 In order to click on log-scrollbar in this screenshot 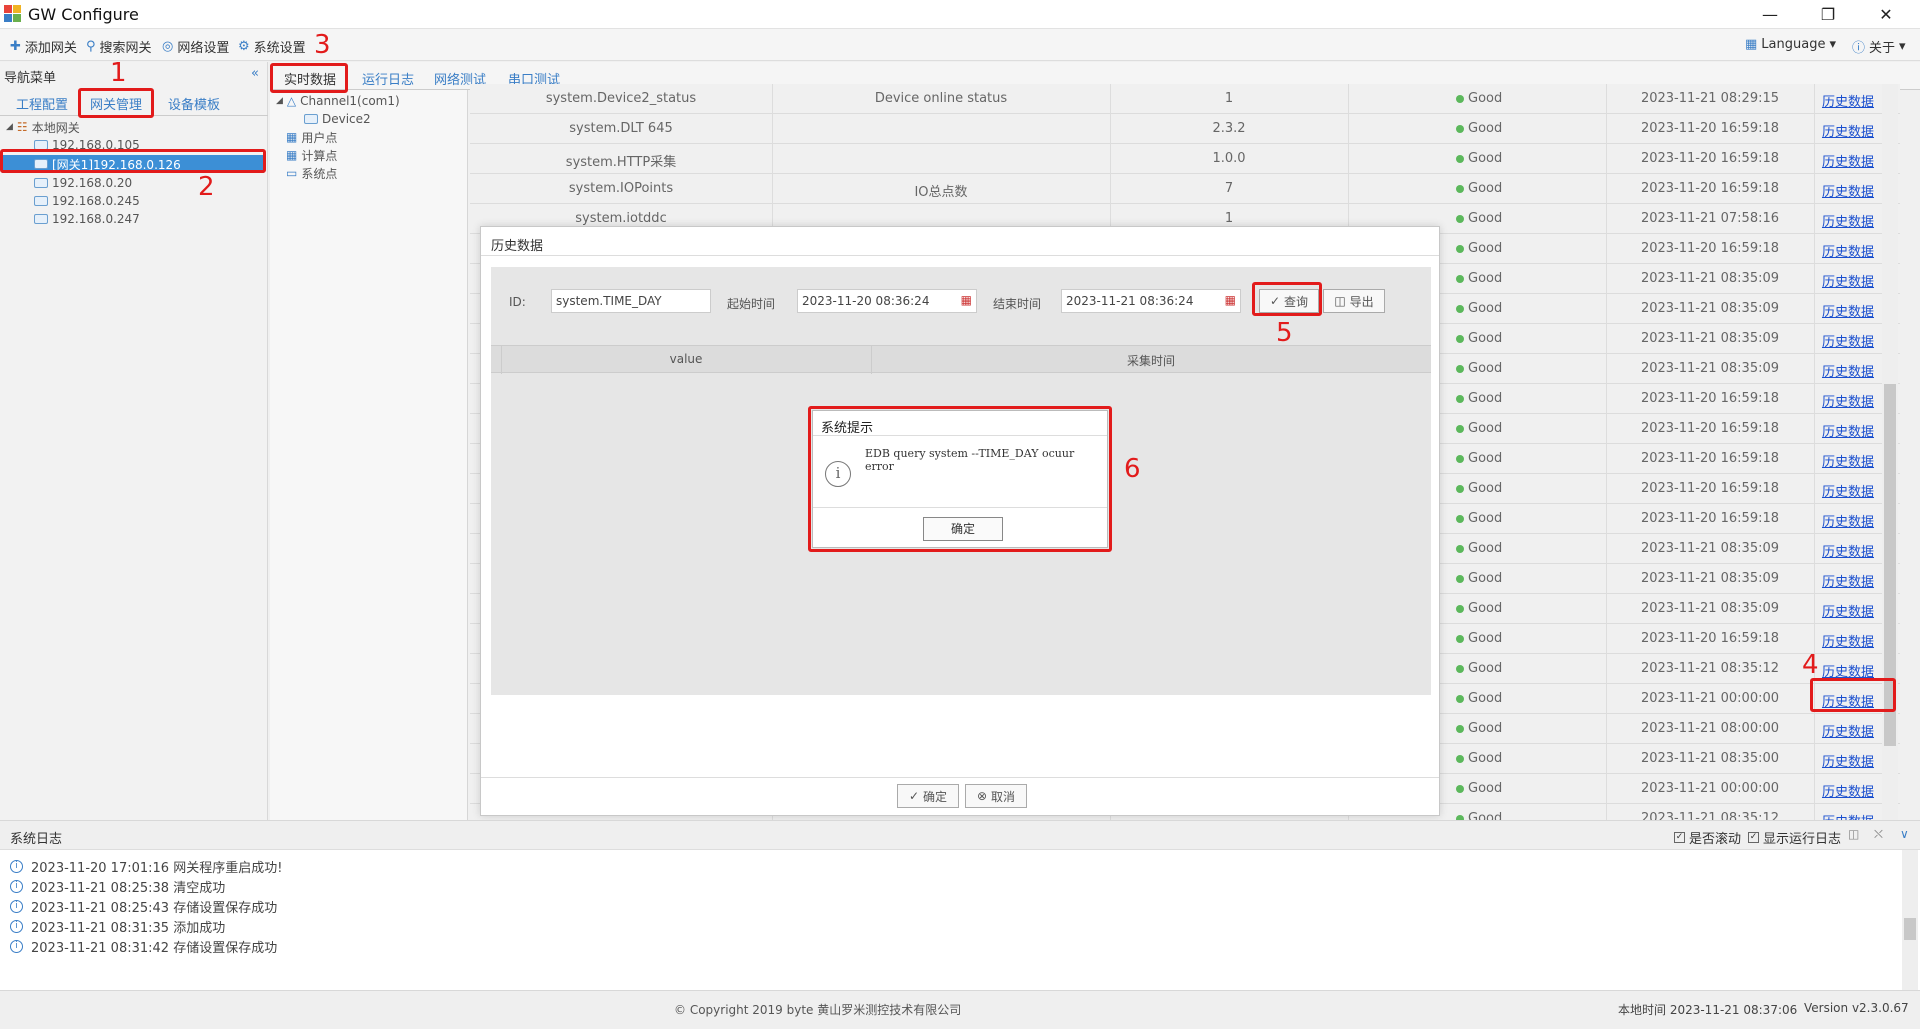, I will do `click(1910, 920)`.